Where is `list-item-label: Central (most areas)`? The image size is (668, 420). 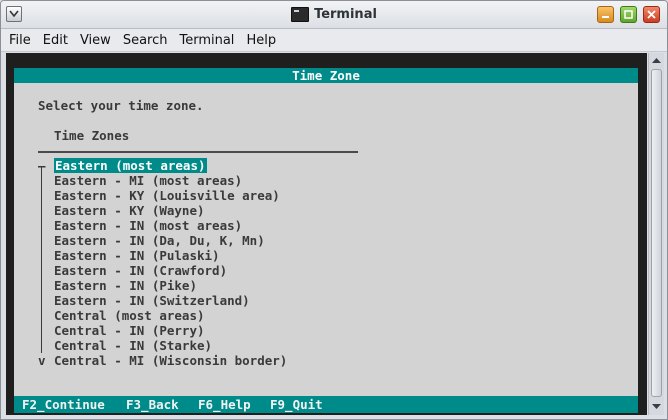 list-item-label: Central (most areas) is located at coordinates (129, 315).